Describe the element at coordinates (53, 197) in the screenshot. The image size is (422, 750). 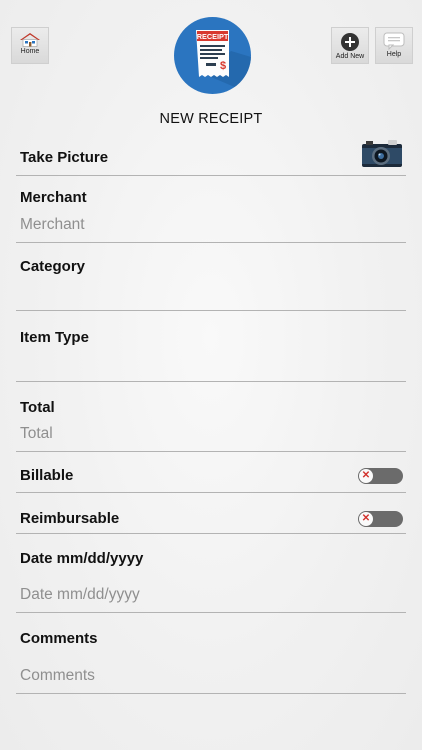
I see `merchant-label: Merchant` at that location.